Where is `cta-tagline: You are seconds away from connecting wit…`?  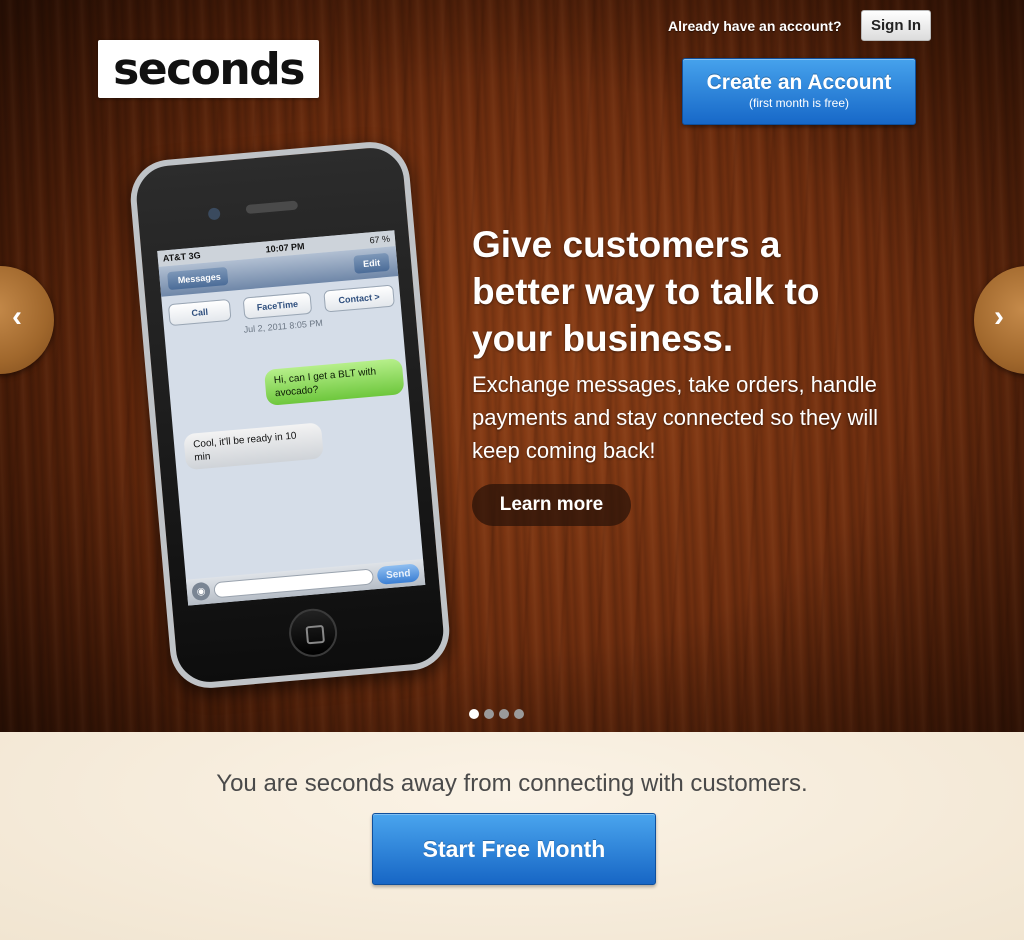
cta-tagline: You are seconds away from connecting wit… is located at coordinates (512, 783).